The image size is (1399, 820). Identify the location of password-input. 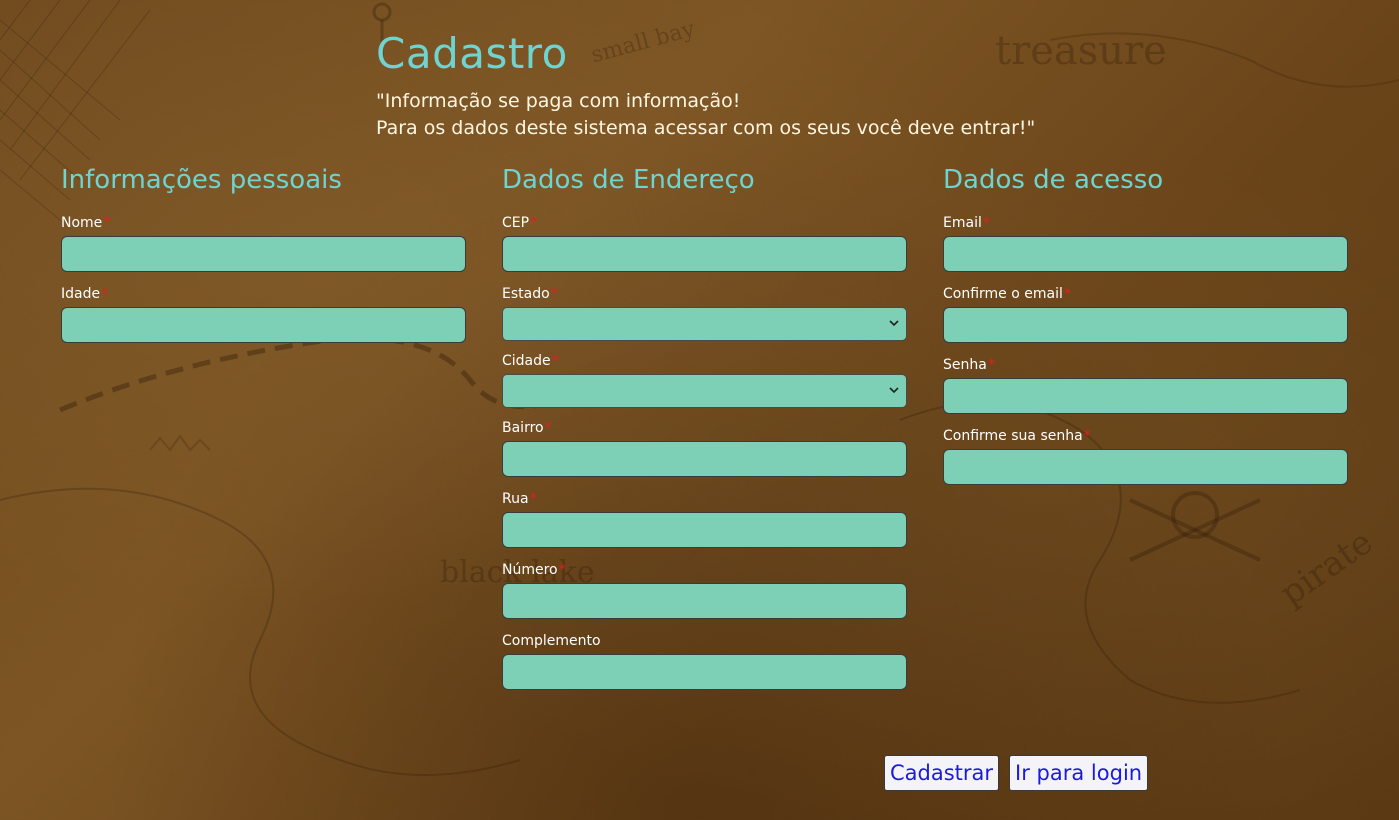
(1145, 396).